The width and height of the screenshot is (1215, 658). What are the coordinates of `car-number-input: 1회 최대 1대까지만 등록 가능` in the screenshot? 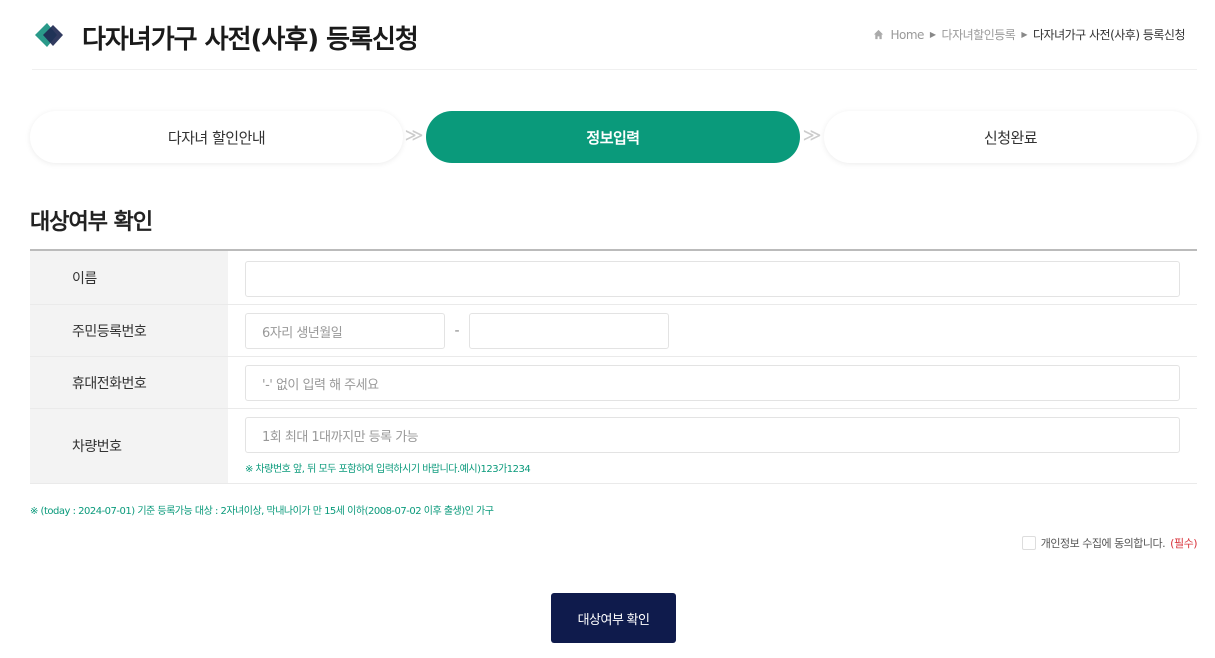 It's located at (712, 435).